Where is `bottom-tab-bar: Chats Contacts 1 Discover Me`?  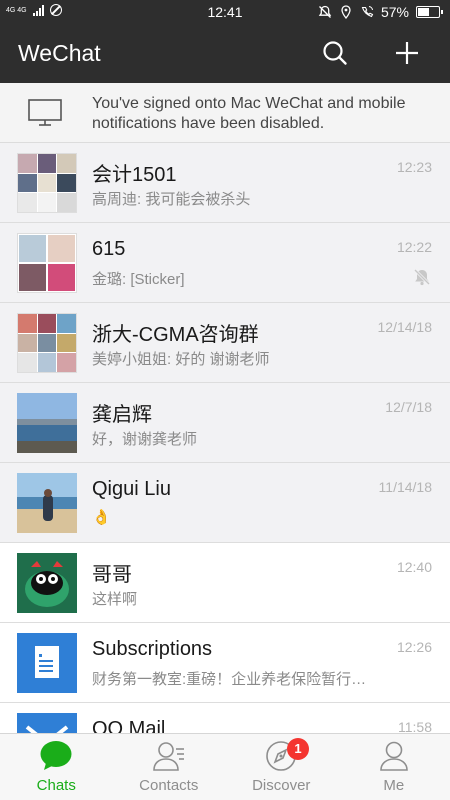 bottom-tab-bar: Chats Contacts 1 Discover Me is located at coordinates (225, 766).